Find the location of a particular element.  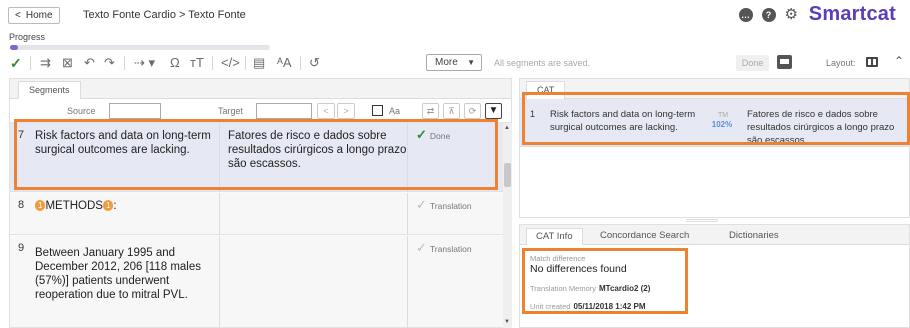

text-case-icon: ᴛT is located at coordinates (197, 63).